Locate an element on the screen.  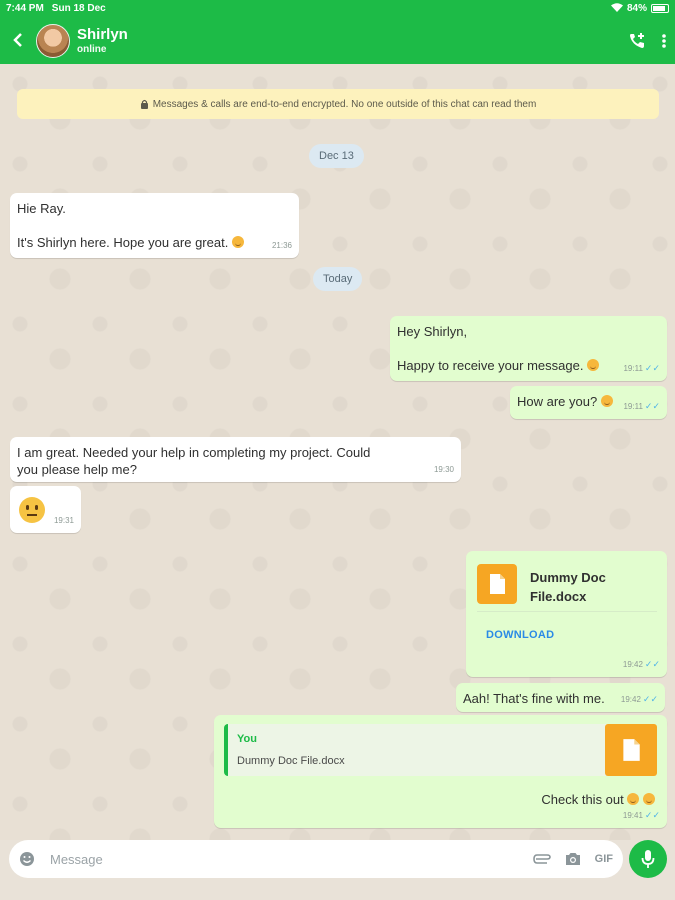
message-text: Aah! That's fine with me. is located at coordinates (534, 698).